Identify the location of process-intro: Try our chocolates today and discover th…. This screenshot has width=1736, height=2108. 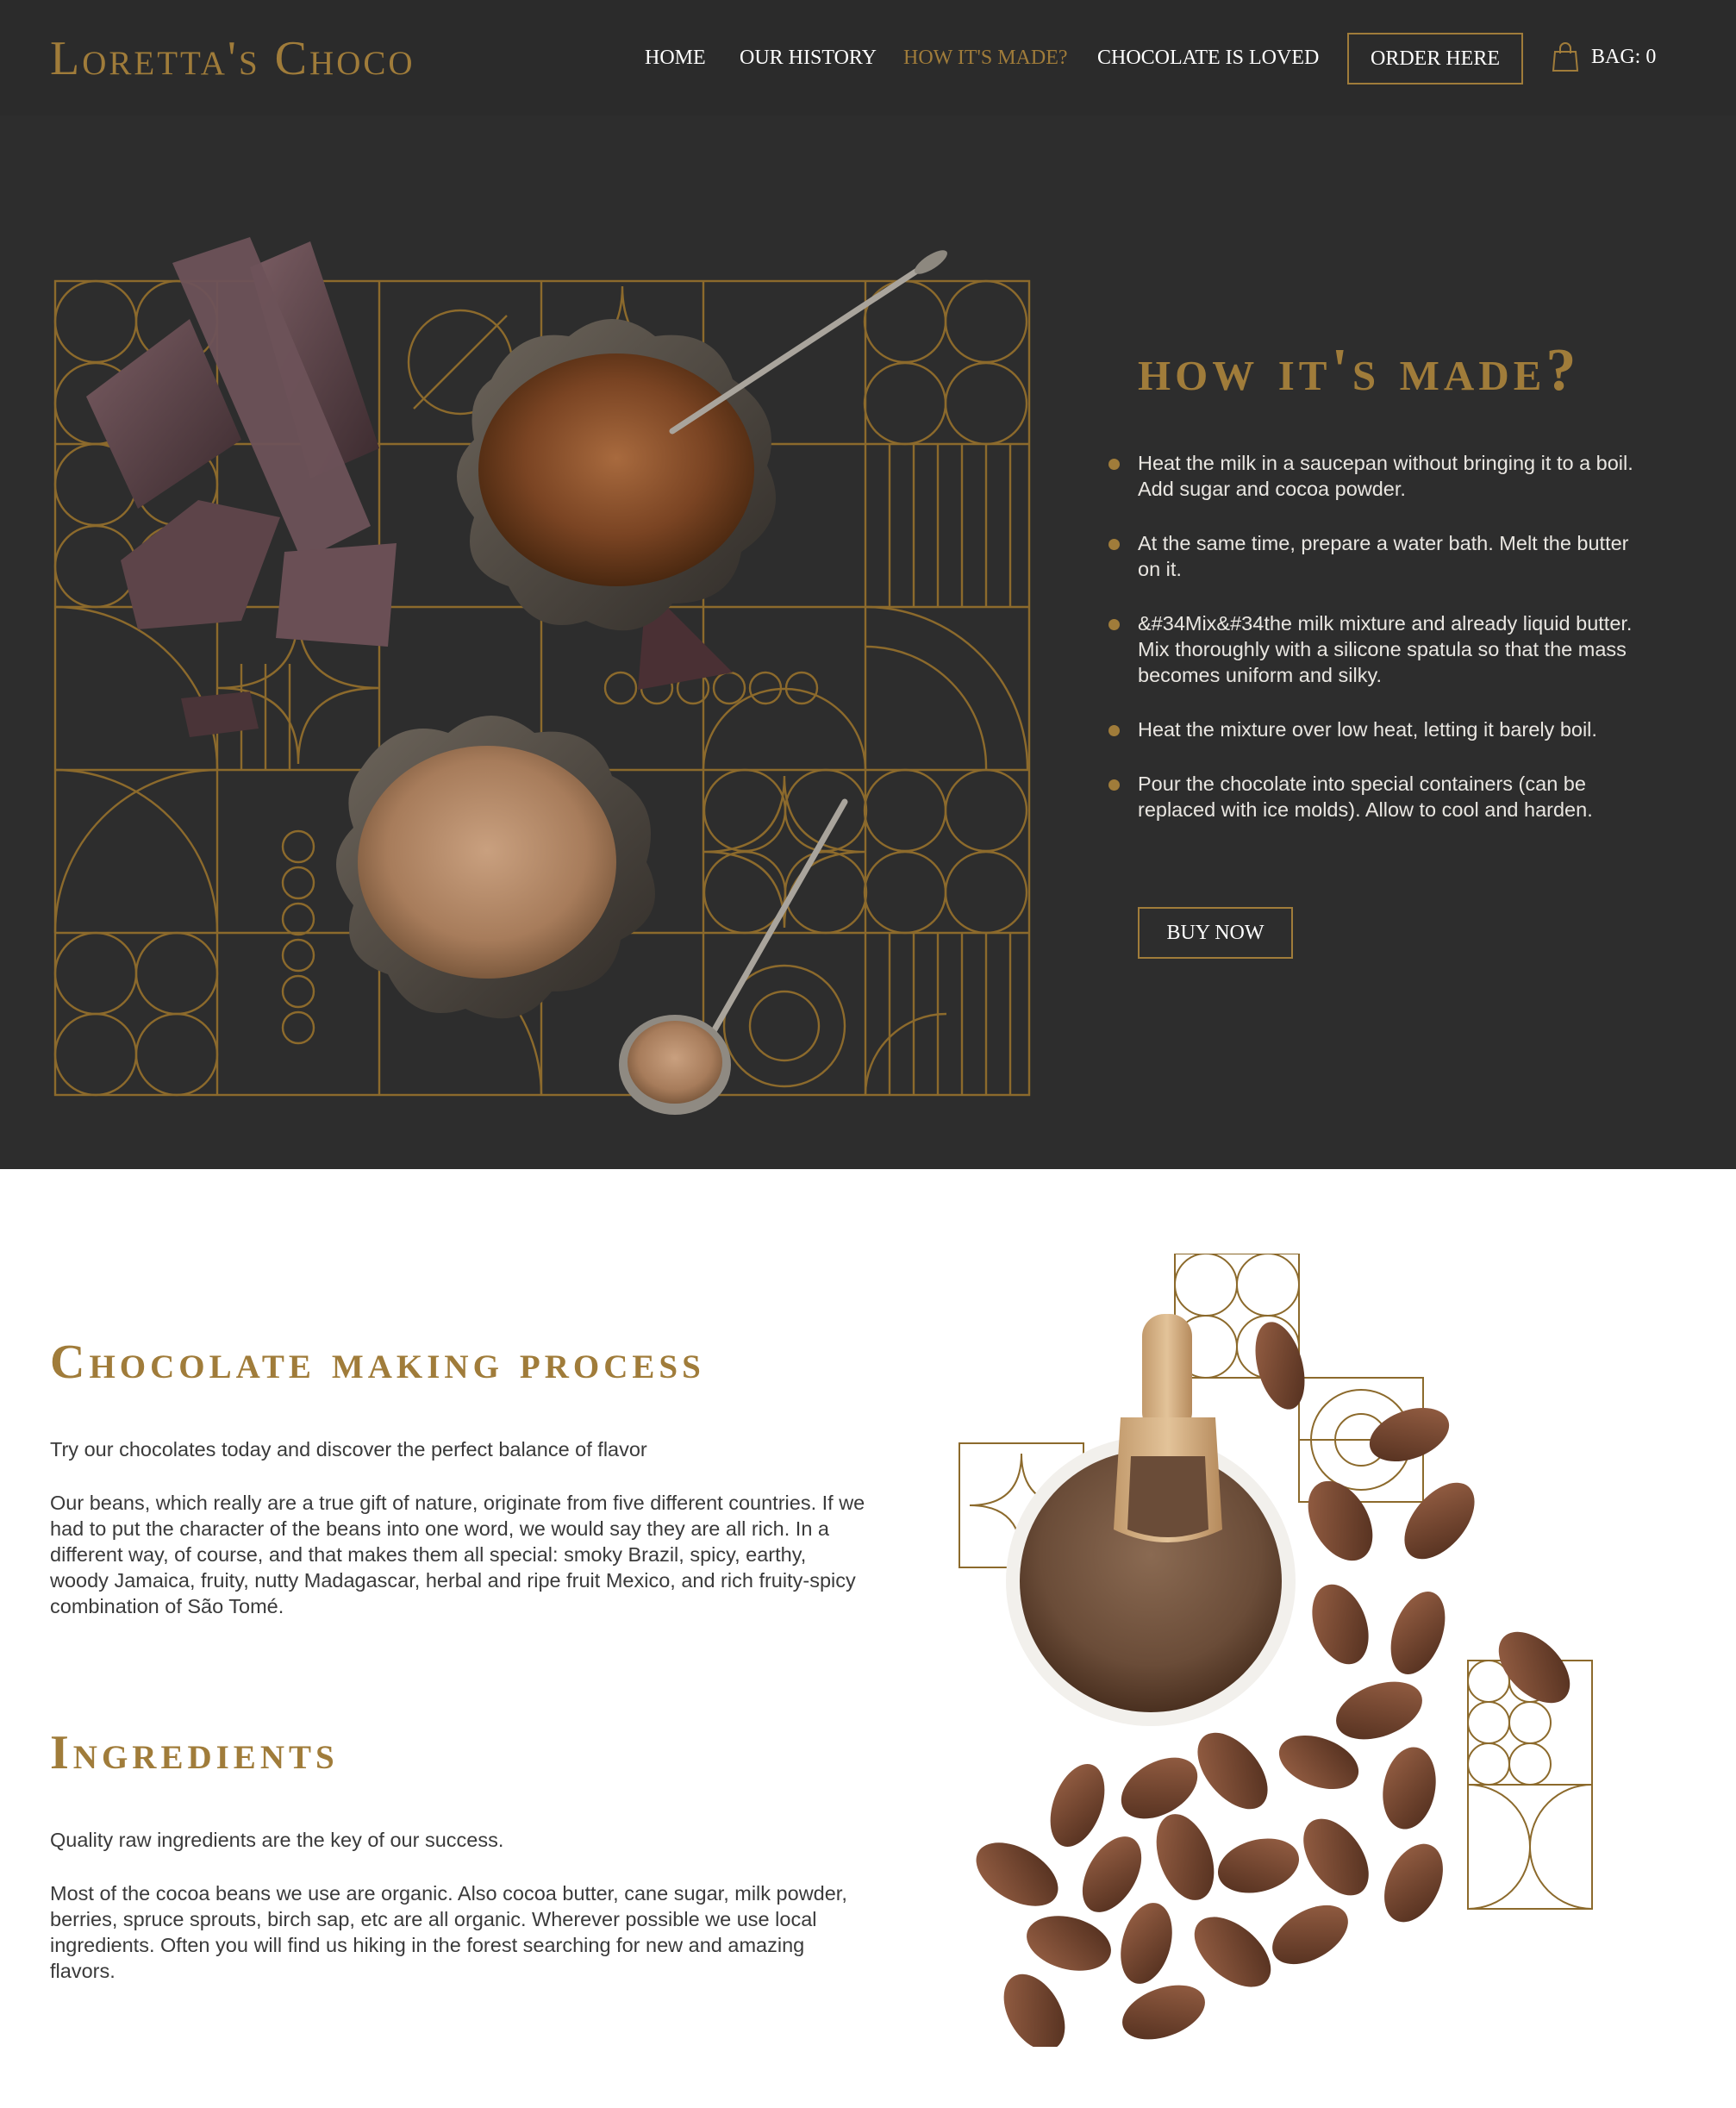
(348, 1449).